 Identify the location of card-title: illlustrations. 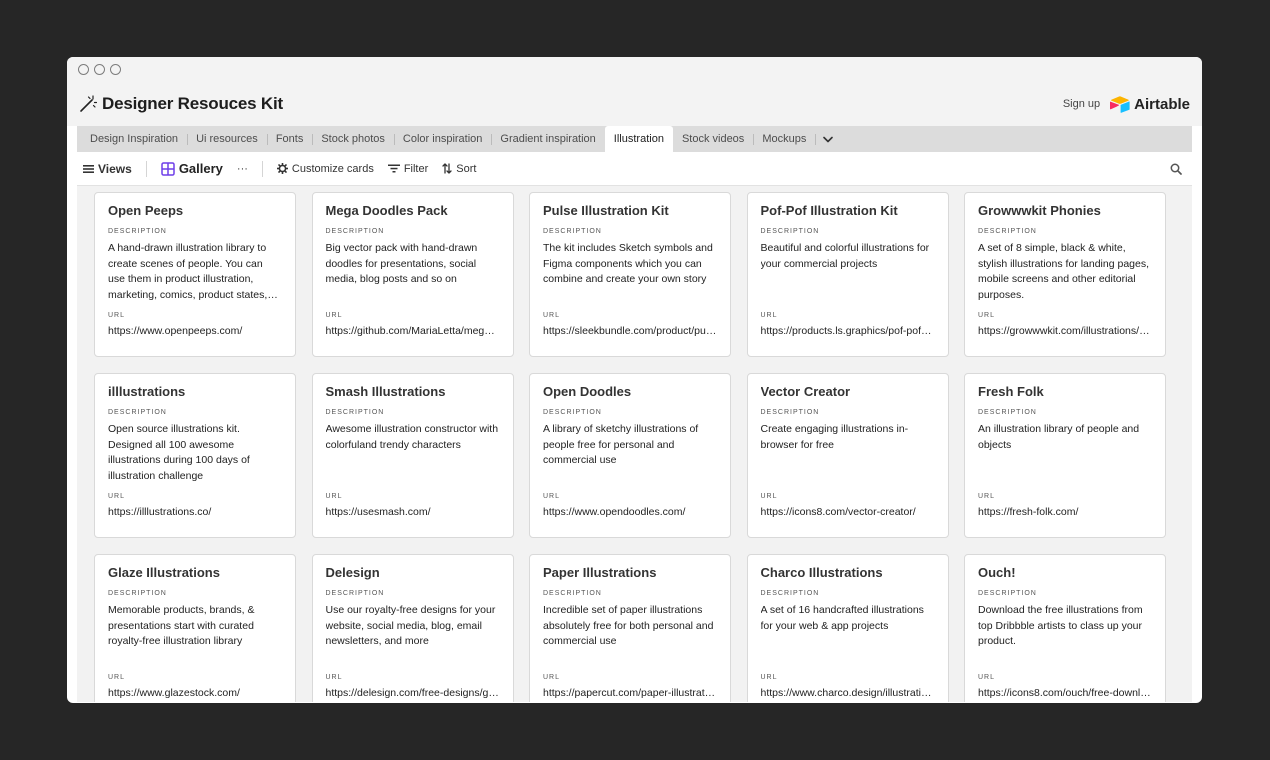
(147, 391).